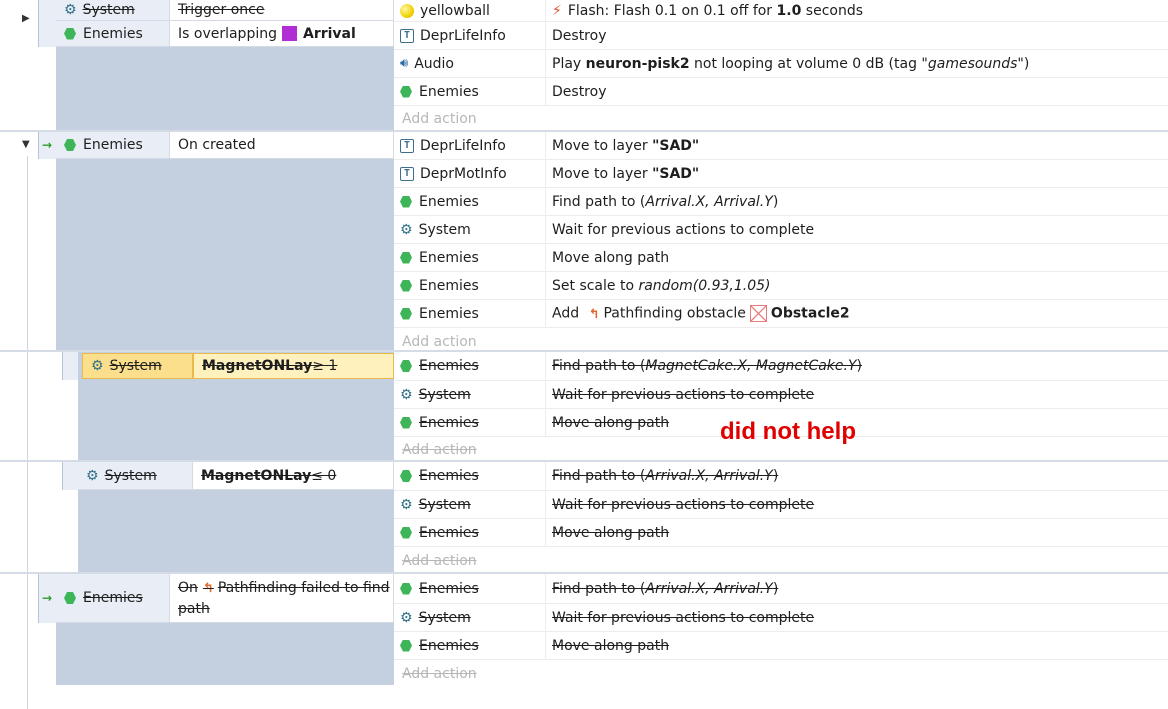 The height and width of the screenshot is (709, 1168). I want to click on action-text: Find path to (, so click(599, 588).